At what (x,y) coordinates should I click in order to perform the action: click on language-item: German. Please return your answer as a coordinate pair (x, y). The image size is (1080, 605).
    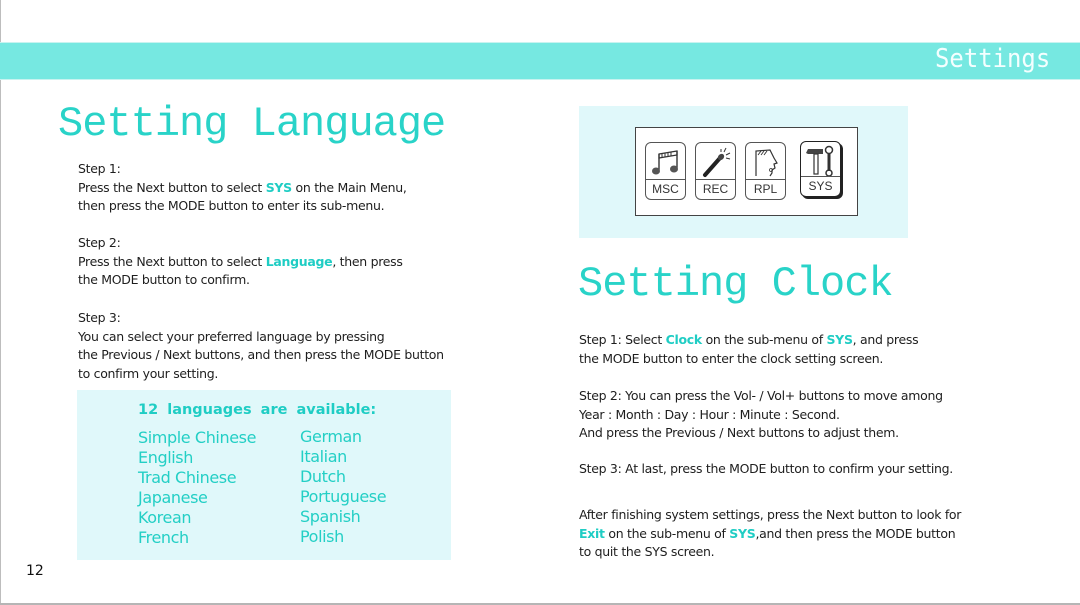
    Looking at the image, I should click on (331, 436).